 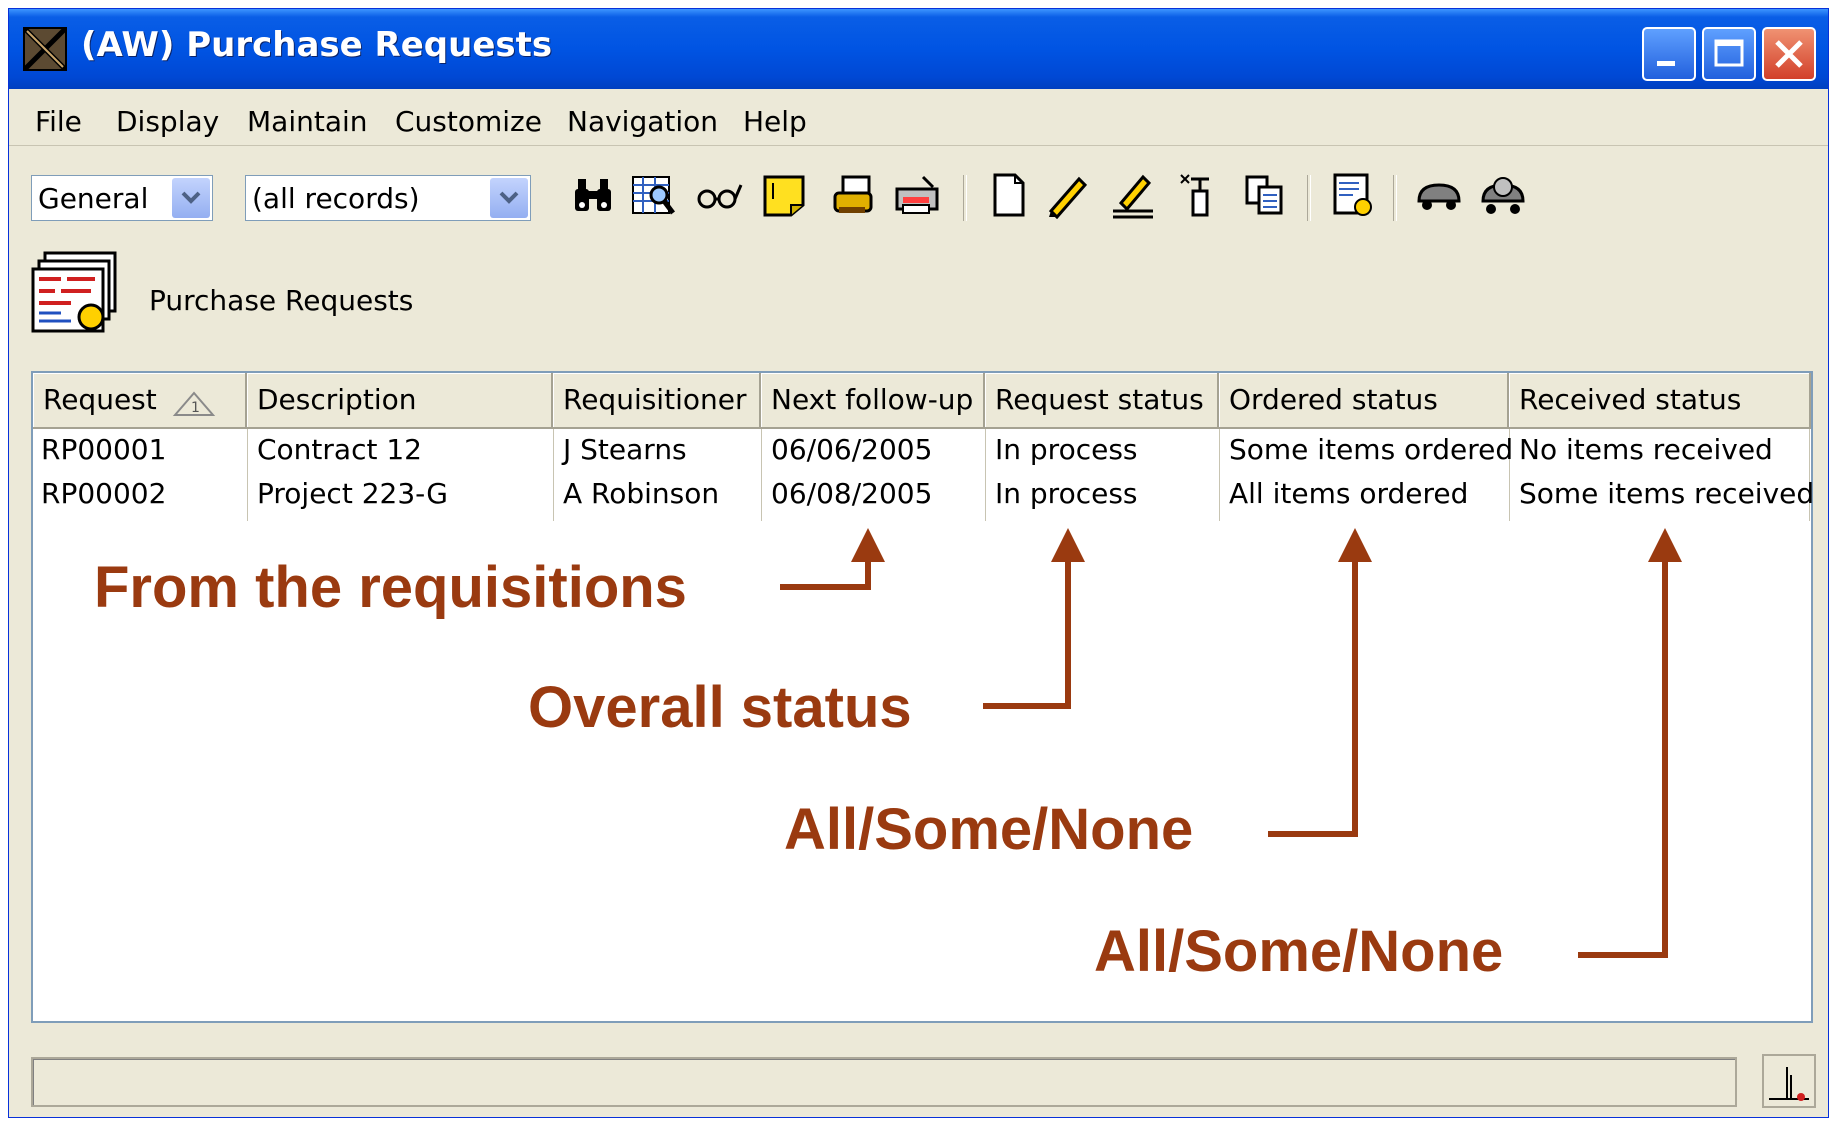 What do you see at coordinates (390, 587) in the screenshot?
I see `annotation-from-requisitions: From the requisitions` at bounding box center [390, 587].